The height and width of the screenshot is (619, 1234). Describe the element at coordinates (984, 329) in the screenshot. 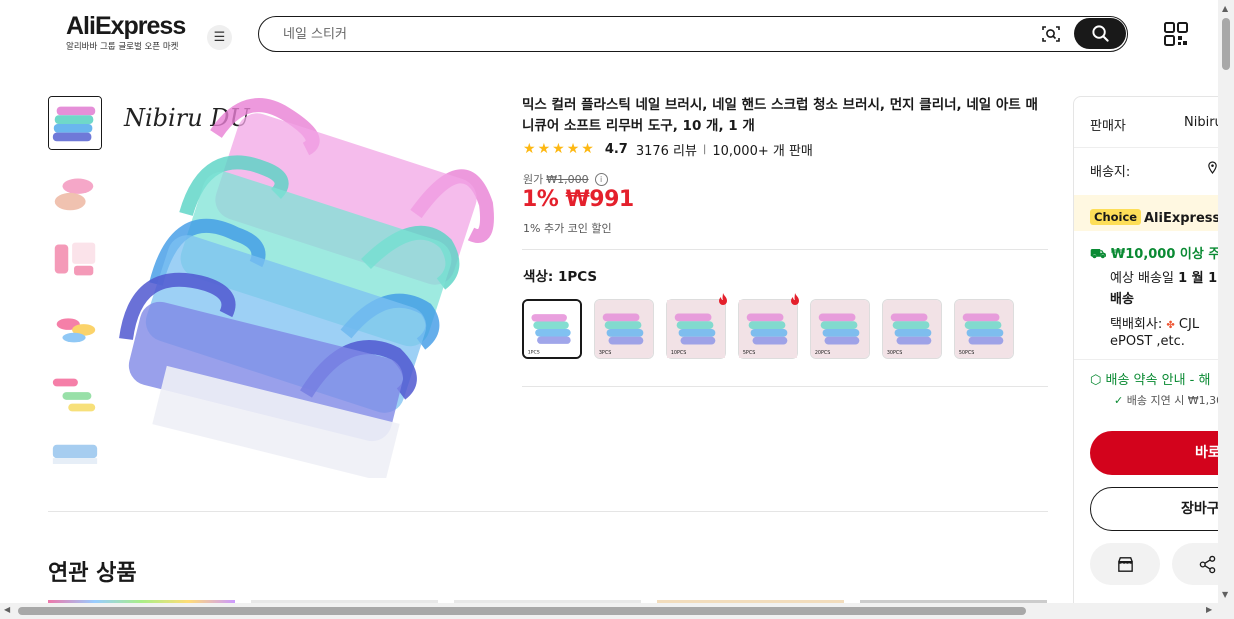

I see `variant-option: 50PCS` at that location.